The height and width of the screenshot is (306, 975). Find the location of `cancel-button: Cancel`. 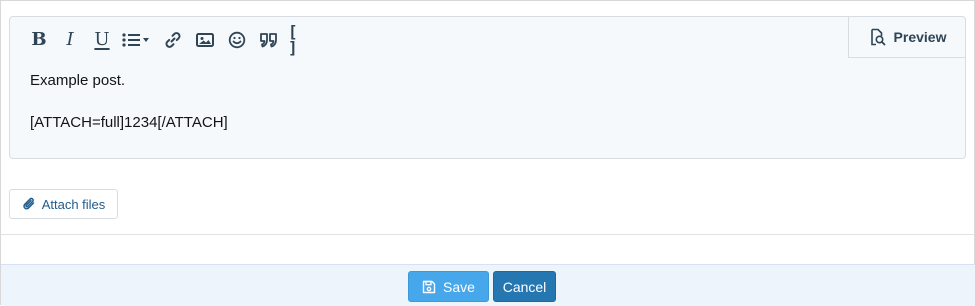

cancel-button: Cancel is located at coordinates (524, 286).